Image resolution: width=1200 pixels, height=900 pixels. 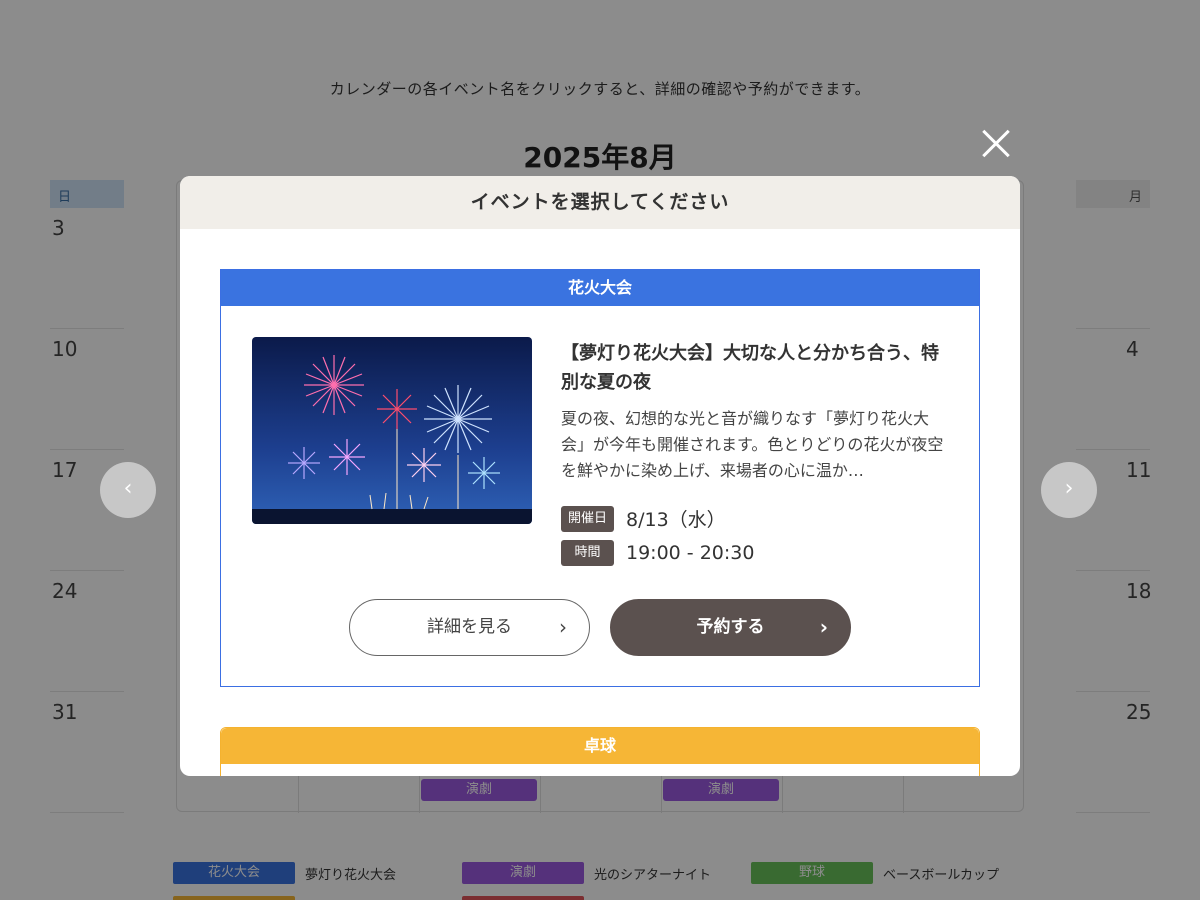 I want to click on event-title: 【夢灯り花火大会】大切な人と分かち合う、特別な夏の夜, so click(x=750, y=368).